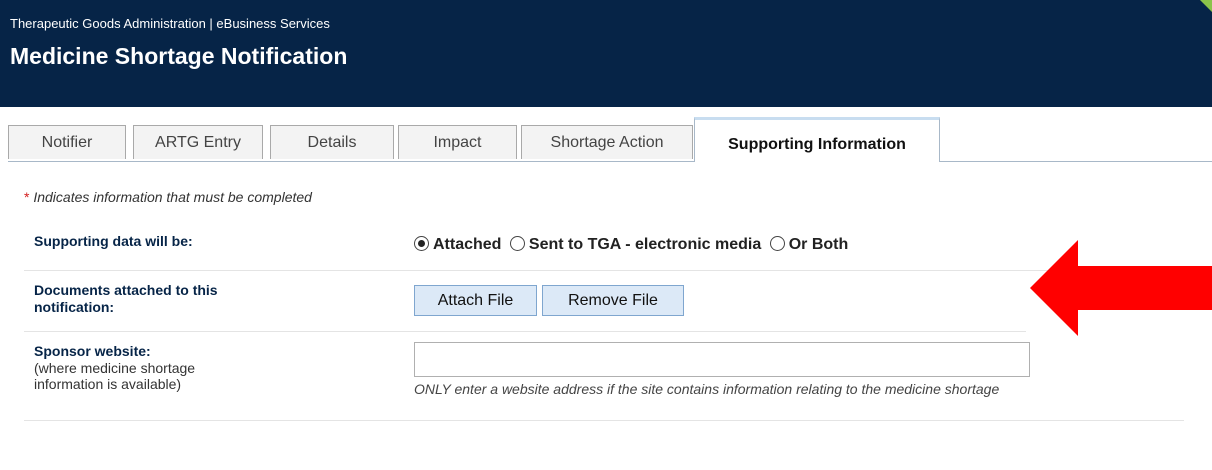  I want to click on radio-sent-to-tga, so click(517, 243).